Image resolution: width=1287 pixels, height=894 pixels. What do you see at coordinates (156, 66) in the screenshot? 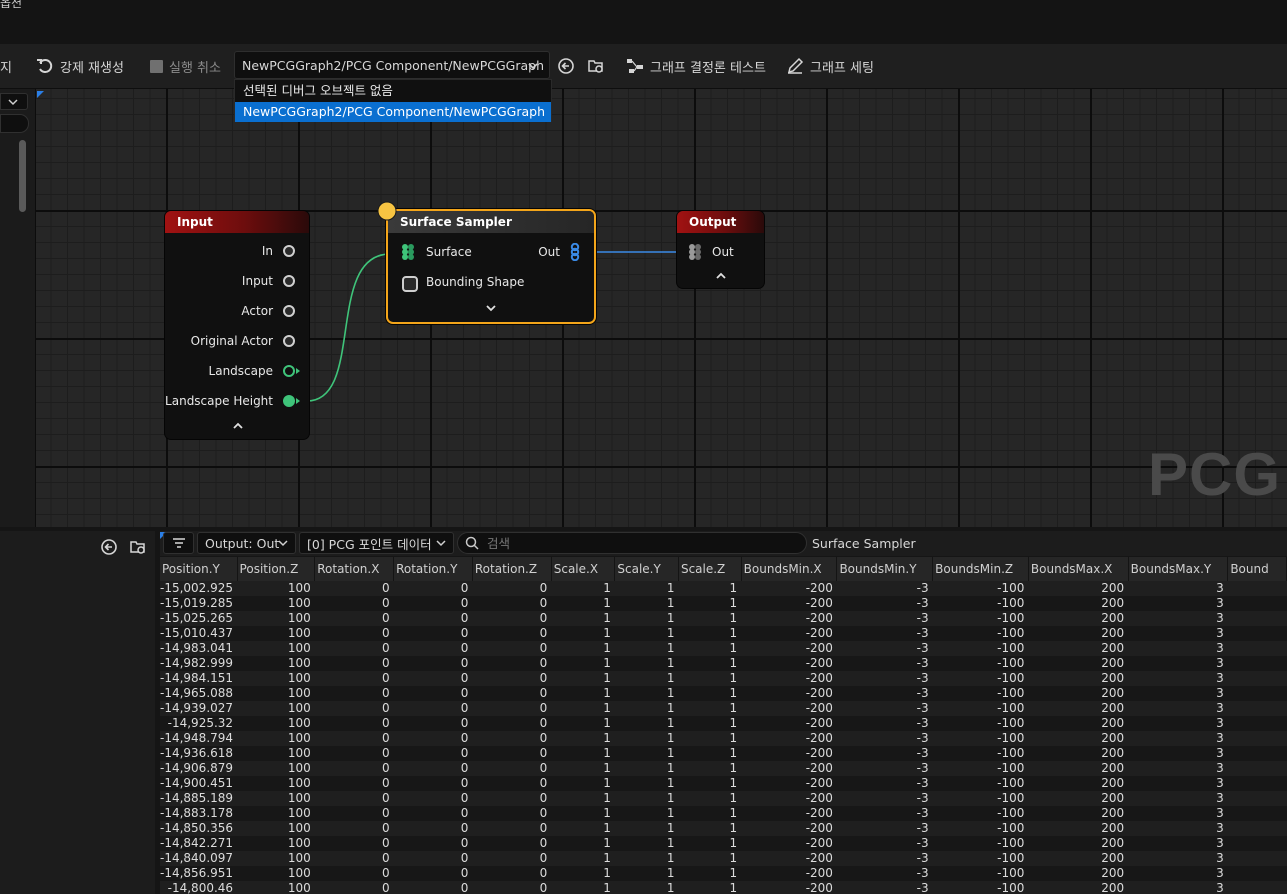
I see `stop-icon` at bounding box center [156, 66].